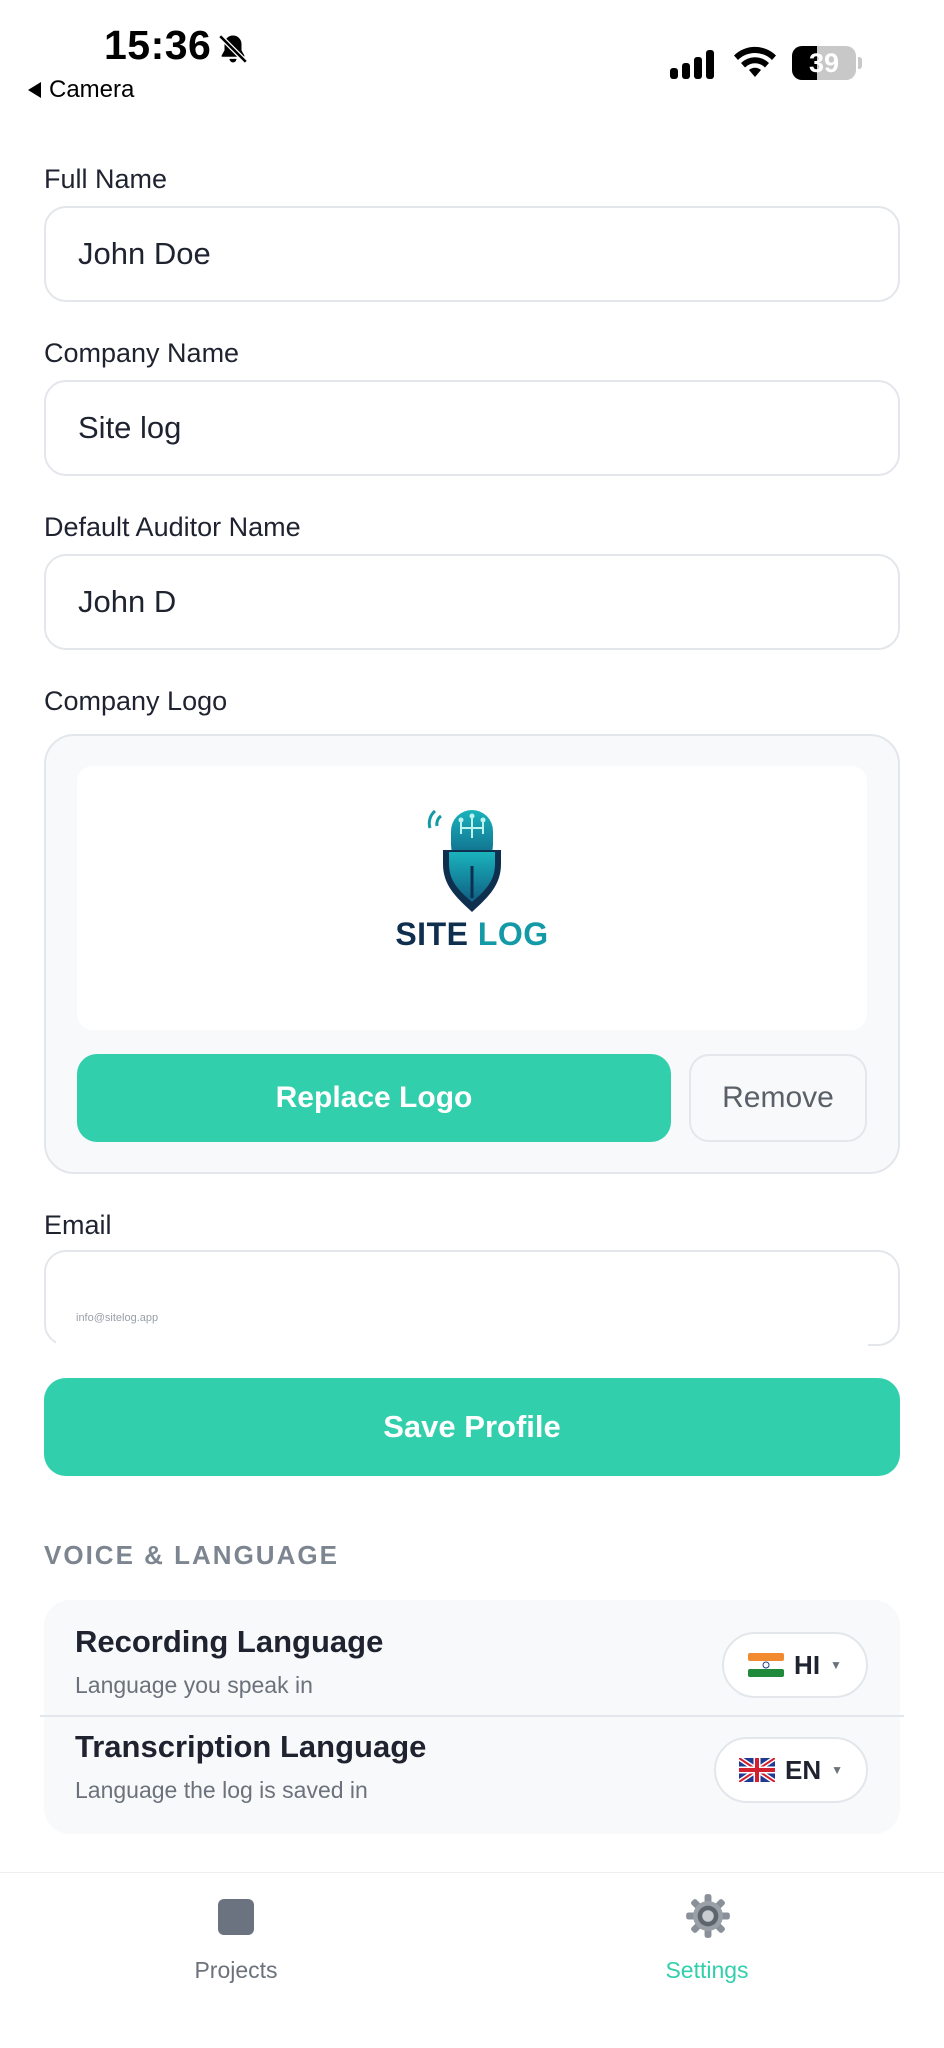 The height and width of the screenshot is (2048, 944). Describe the element at coordinates (158, 45) in the screenshot. I see `status-time: 15:36` at that location.